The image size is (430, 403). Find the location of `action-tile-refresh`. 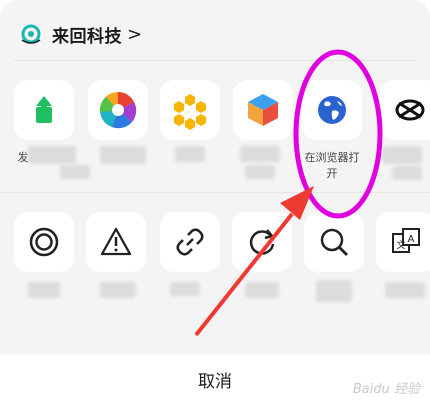

action-tile-refresh is located at coordinates (262, 242).